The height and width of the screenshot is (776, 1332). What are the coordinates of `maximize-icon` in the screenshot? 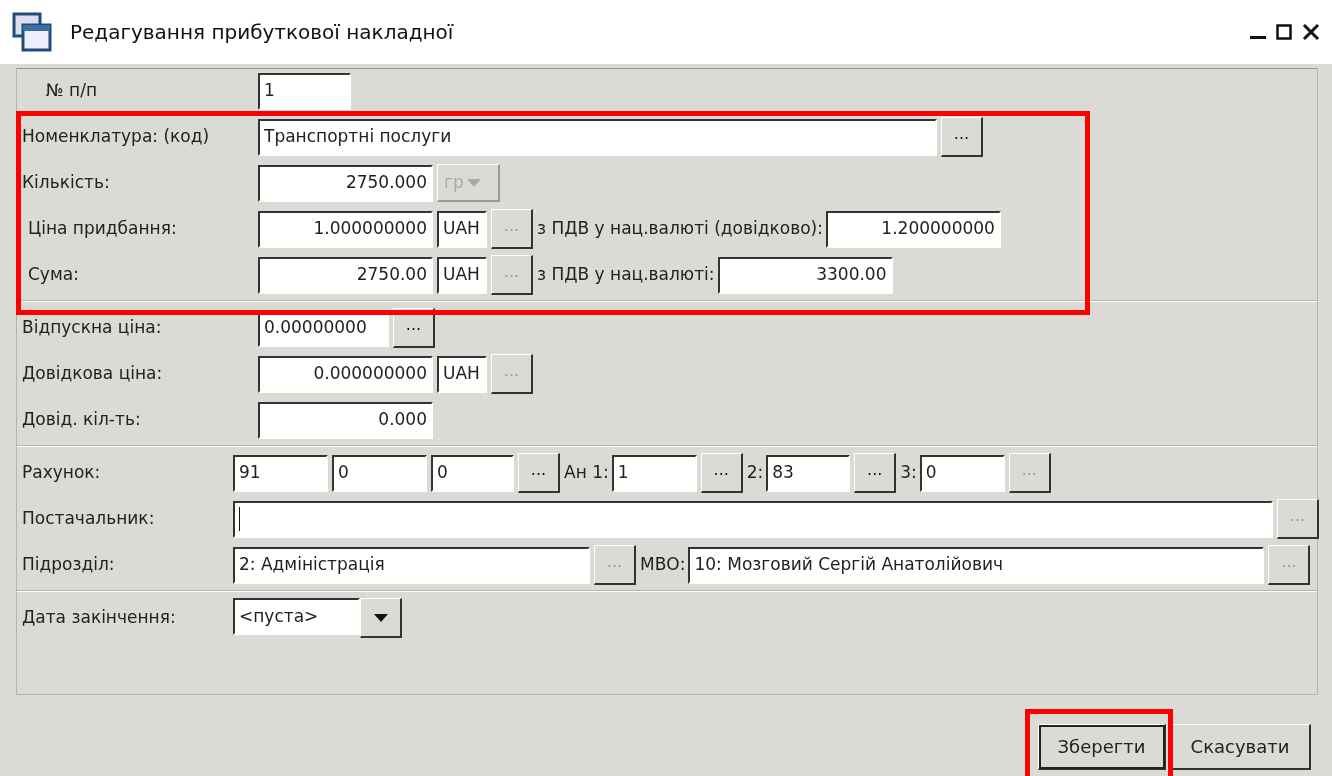 It's located at (1284, 32).